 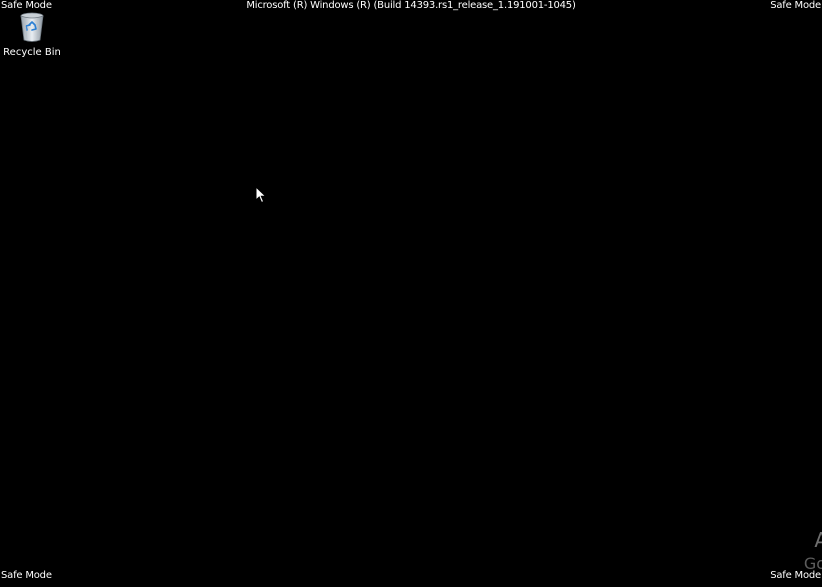 What do you see at coordinates (818, 540) in the screenshot?
I see `activation-watermark-line1: A` at bounding box center [818, 540].